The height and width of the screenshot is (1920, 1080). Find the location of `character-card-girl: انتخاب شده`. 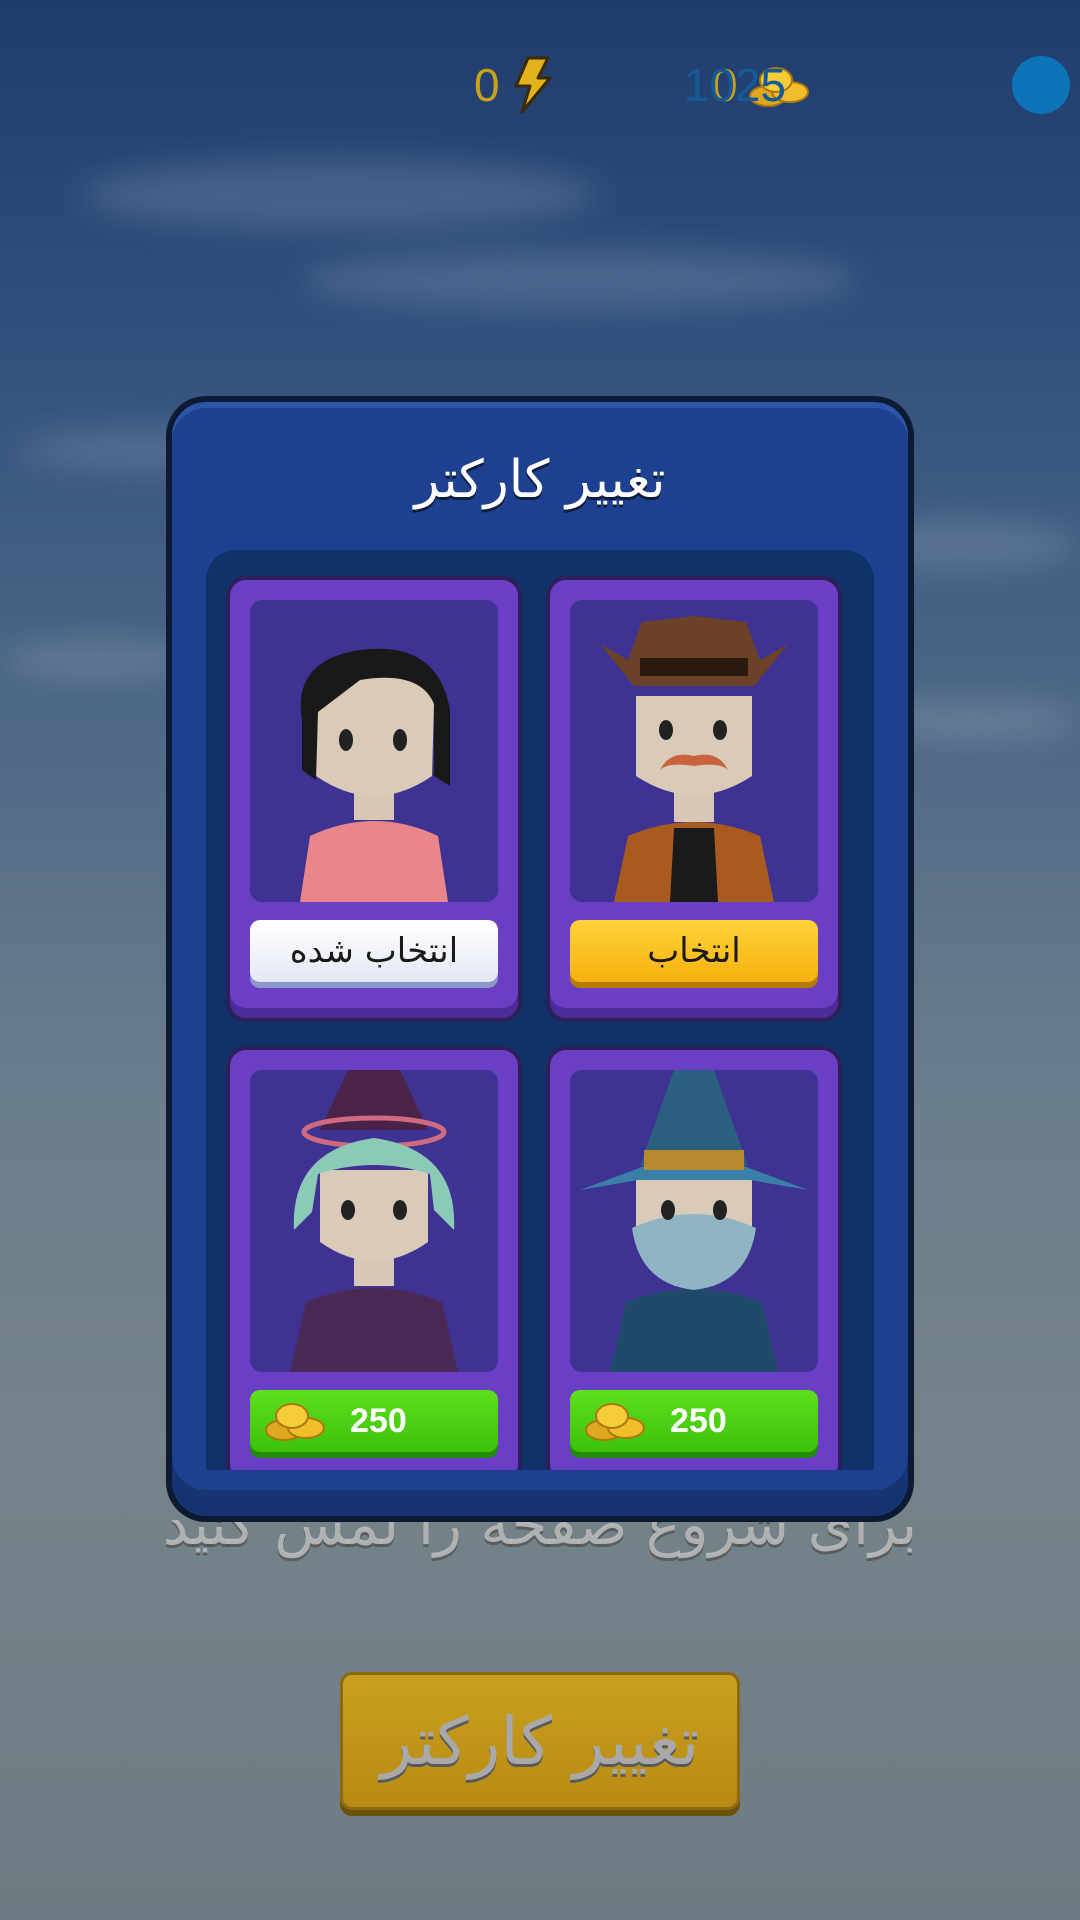

character-card-girl: انتخاب شده is located at coordinates (374, 799).